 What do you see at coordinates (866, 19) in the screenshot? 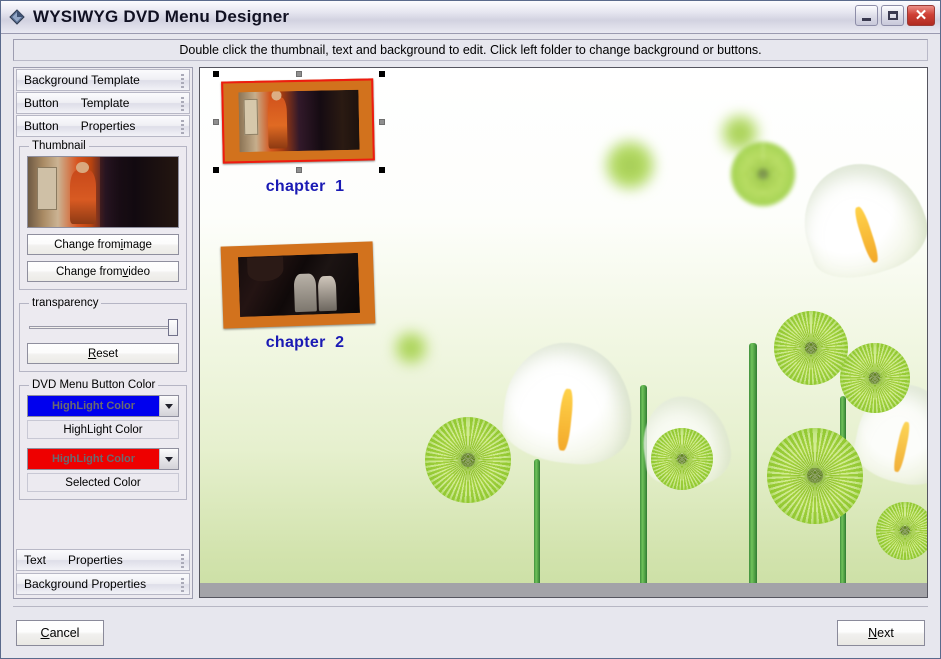
I see `minimize-icon` at bounding box center [866, 19].